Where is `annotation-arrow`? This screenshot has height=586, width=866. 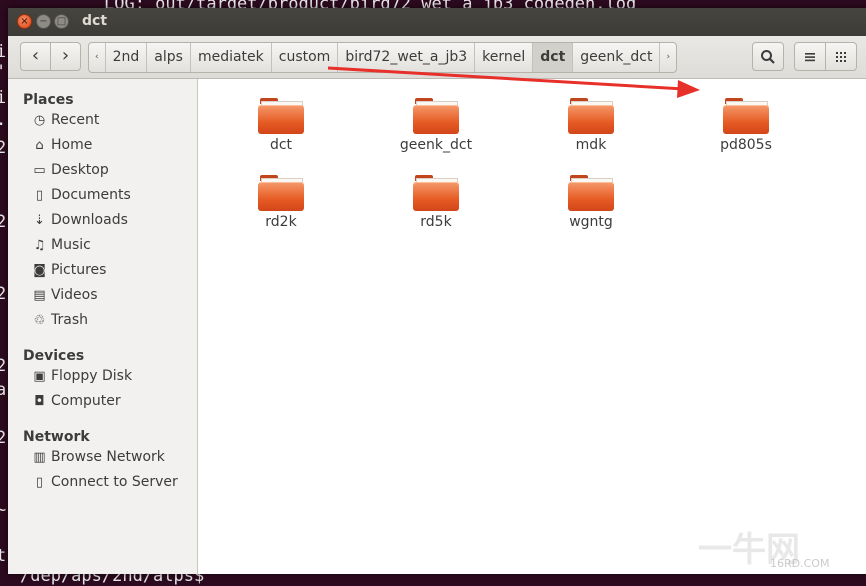
annotation-arrow is located at coordinates (513, 82).